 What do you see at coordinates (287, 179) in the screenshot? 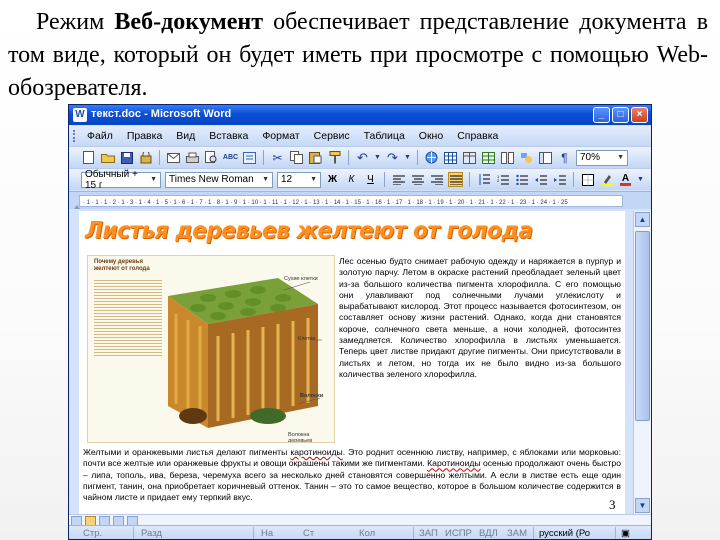
I see `font-size-value: 12` at bounding box center [287, 179].